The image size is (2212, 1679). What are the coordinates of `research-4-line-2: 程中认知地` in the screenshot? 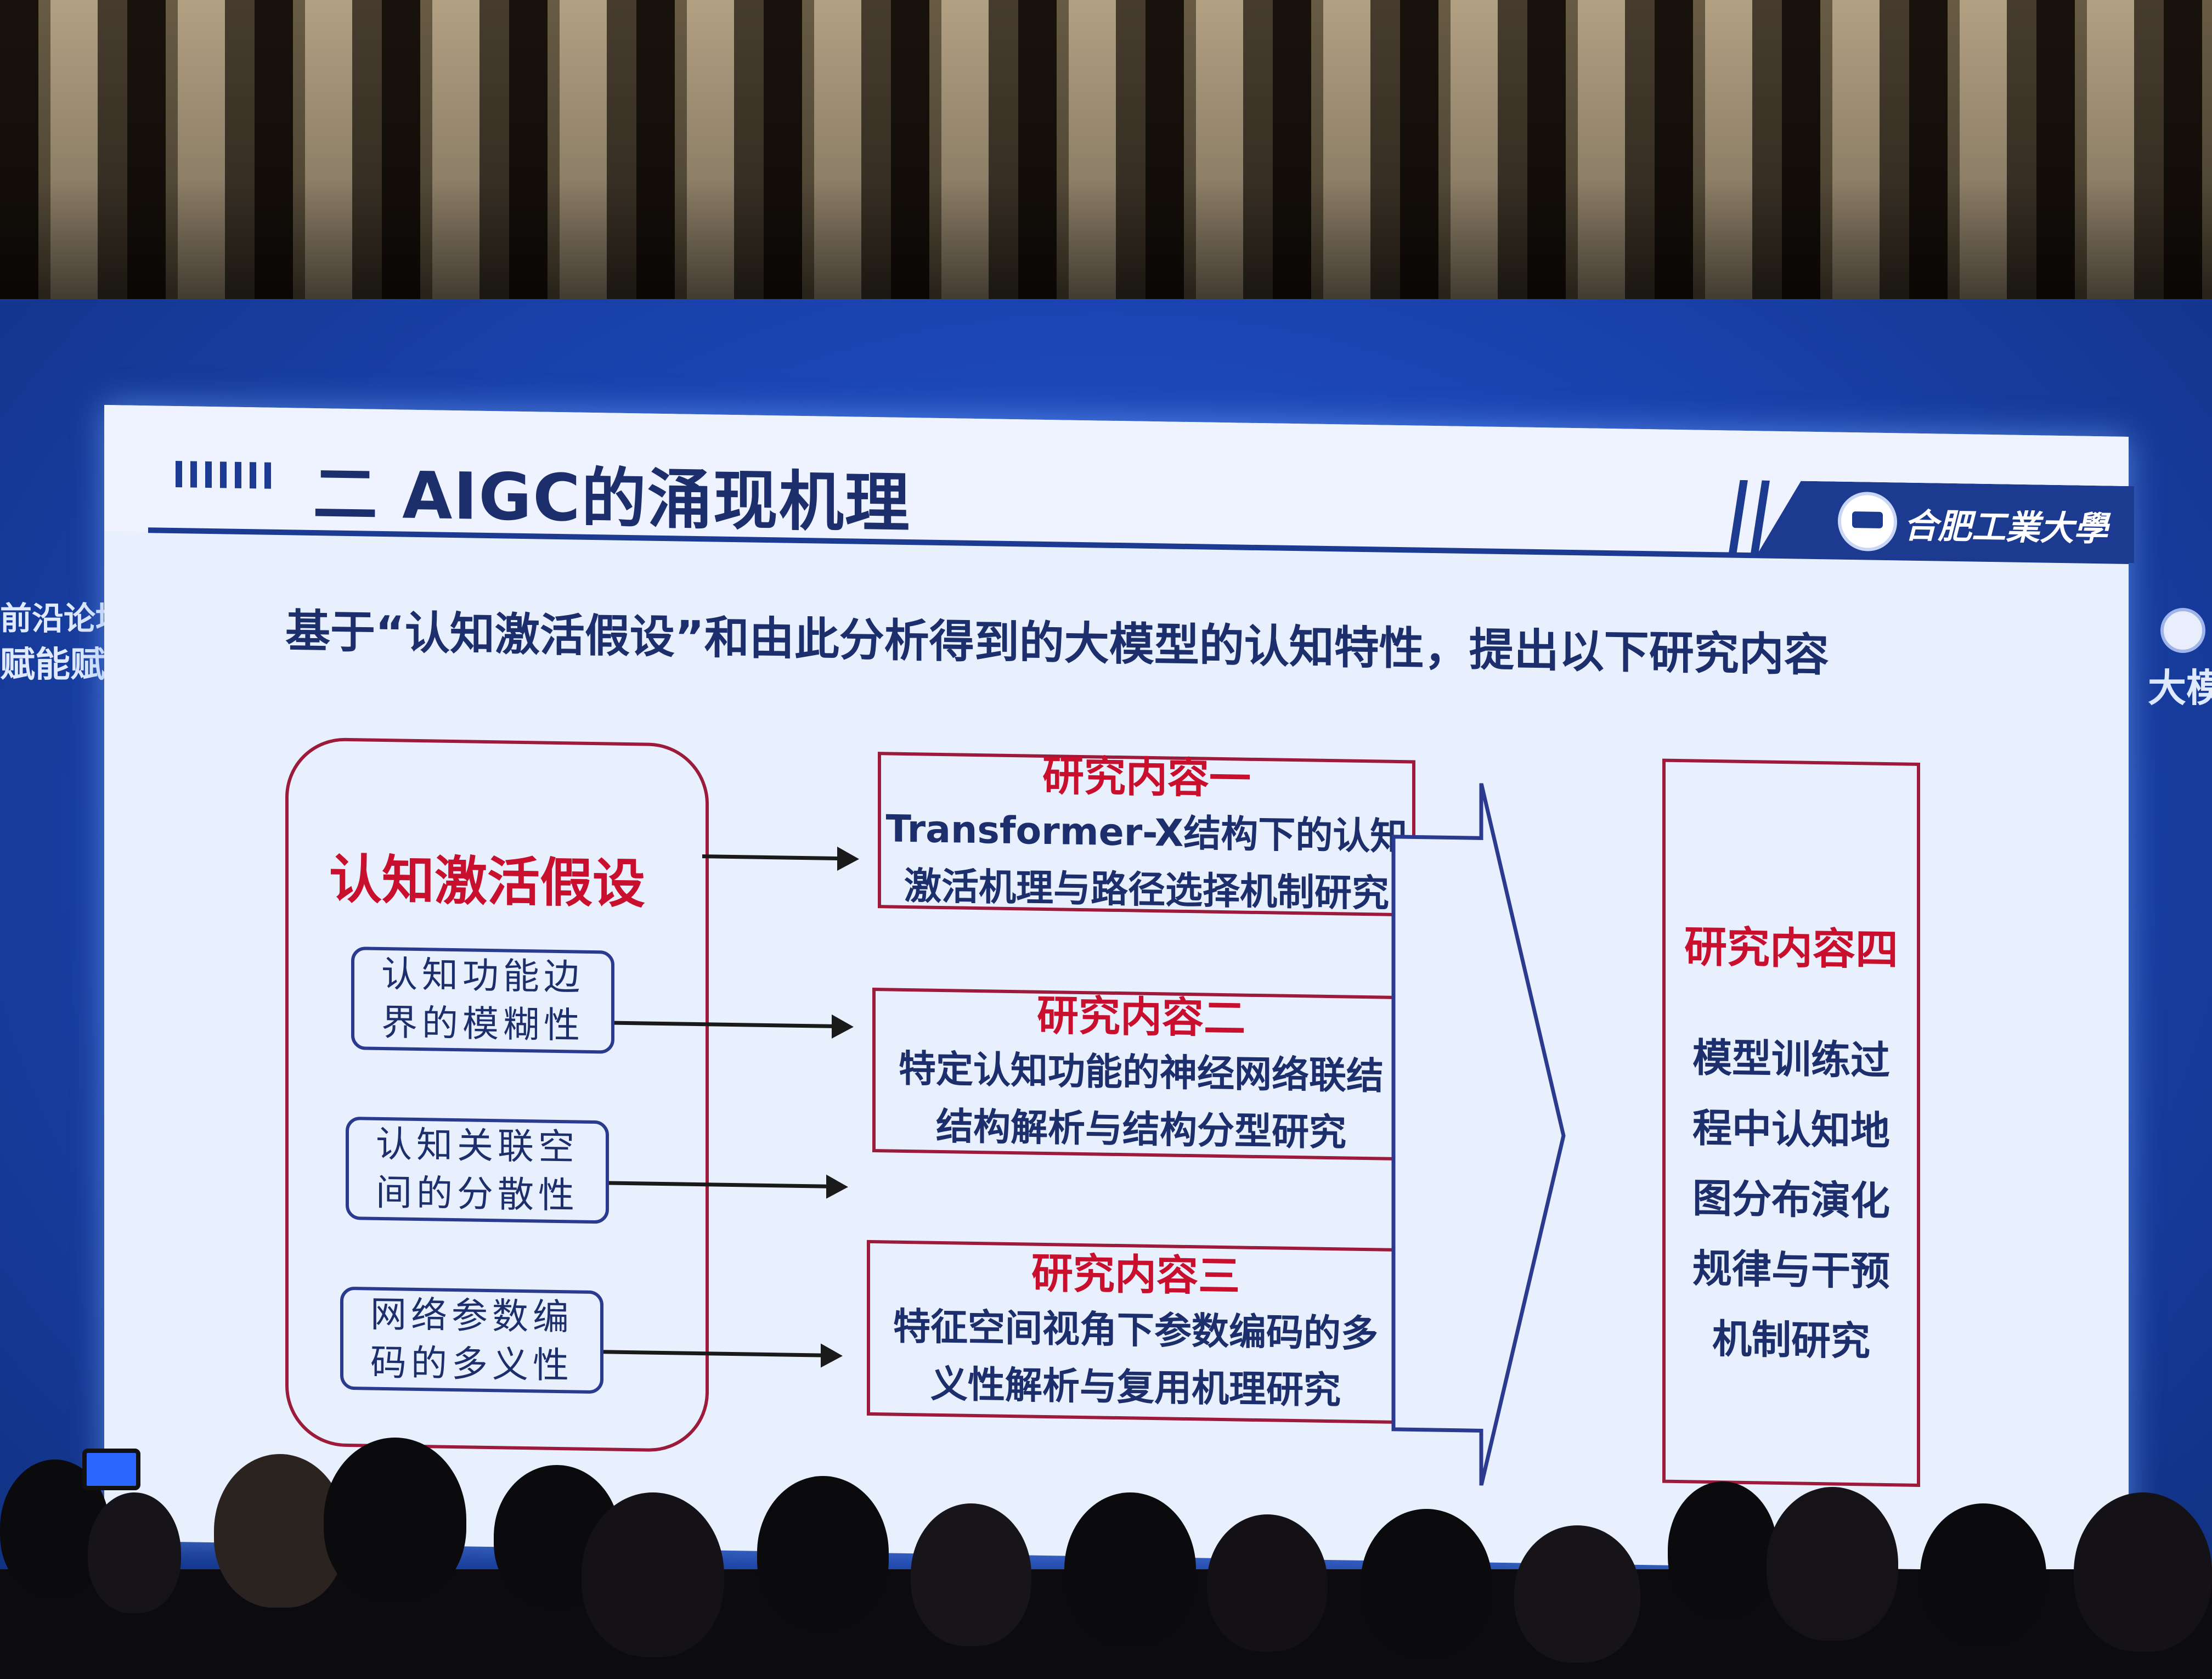 It's located at (1791, 1129).